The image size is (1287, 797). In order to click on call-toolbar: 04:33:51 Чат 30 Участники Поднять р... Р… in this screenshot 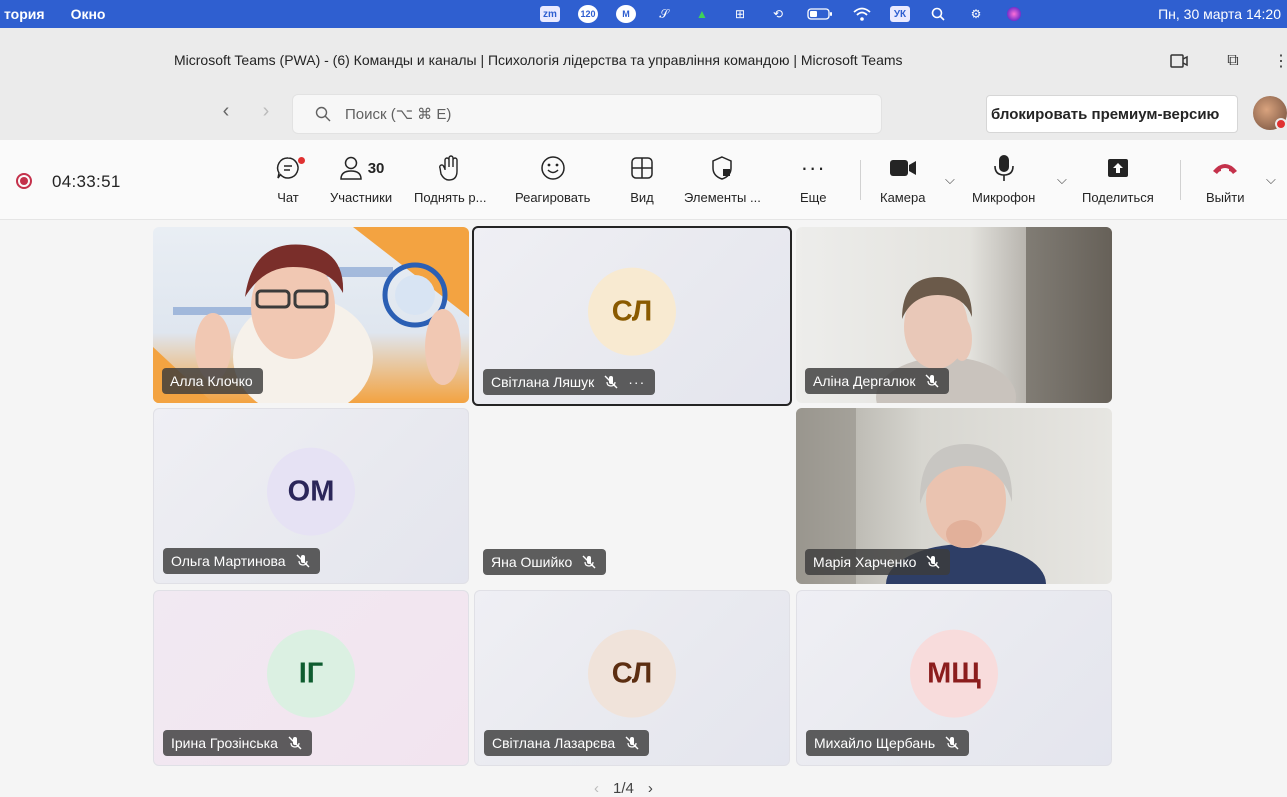, I will do `click(643, 180)`.